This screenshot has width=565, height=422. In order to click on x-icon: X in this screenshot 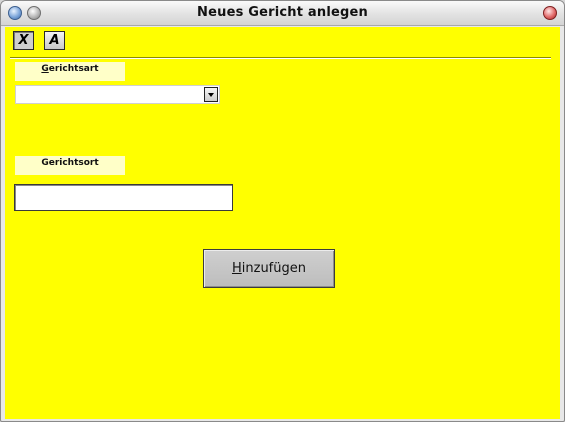, I will do `click(23, 40)`.